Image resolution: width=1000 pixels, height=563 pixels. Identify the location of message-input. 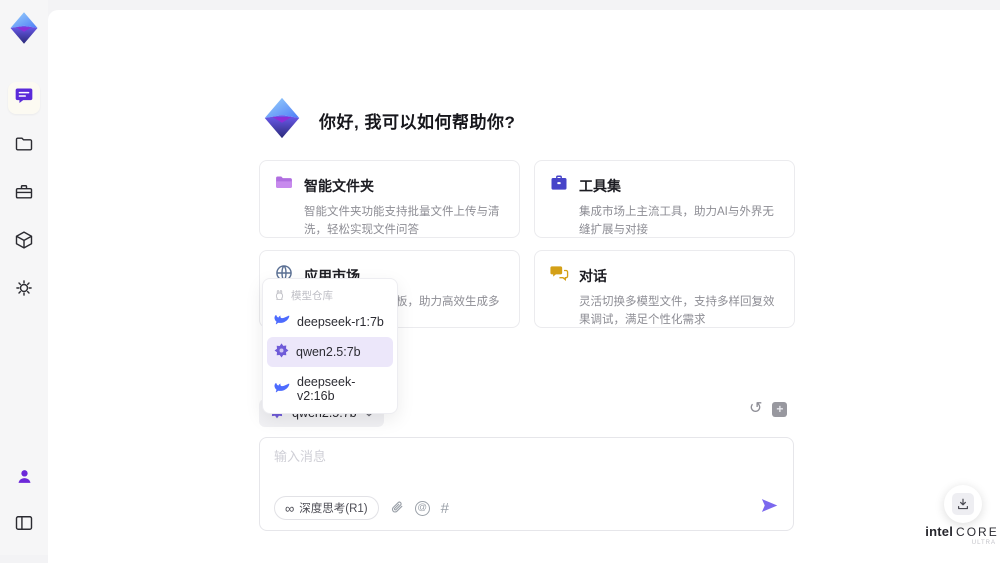
(524, 466).